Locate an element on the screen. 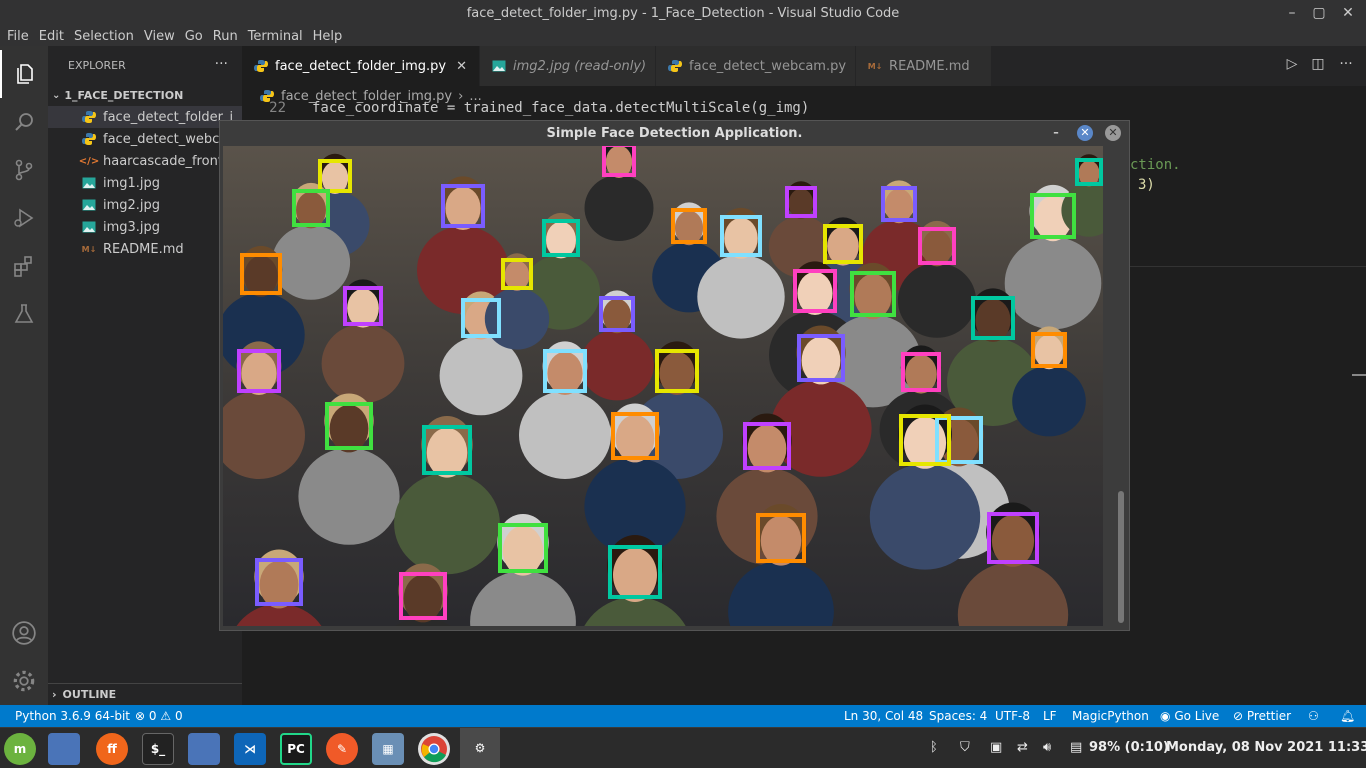 This screenshot has height=768, width=1366. file-item: face_detect_webca is located at coordinates (145, 139).